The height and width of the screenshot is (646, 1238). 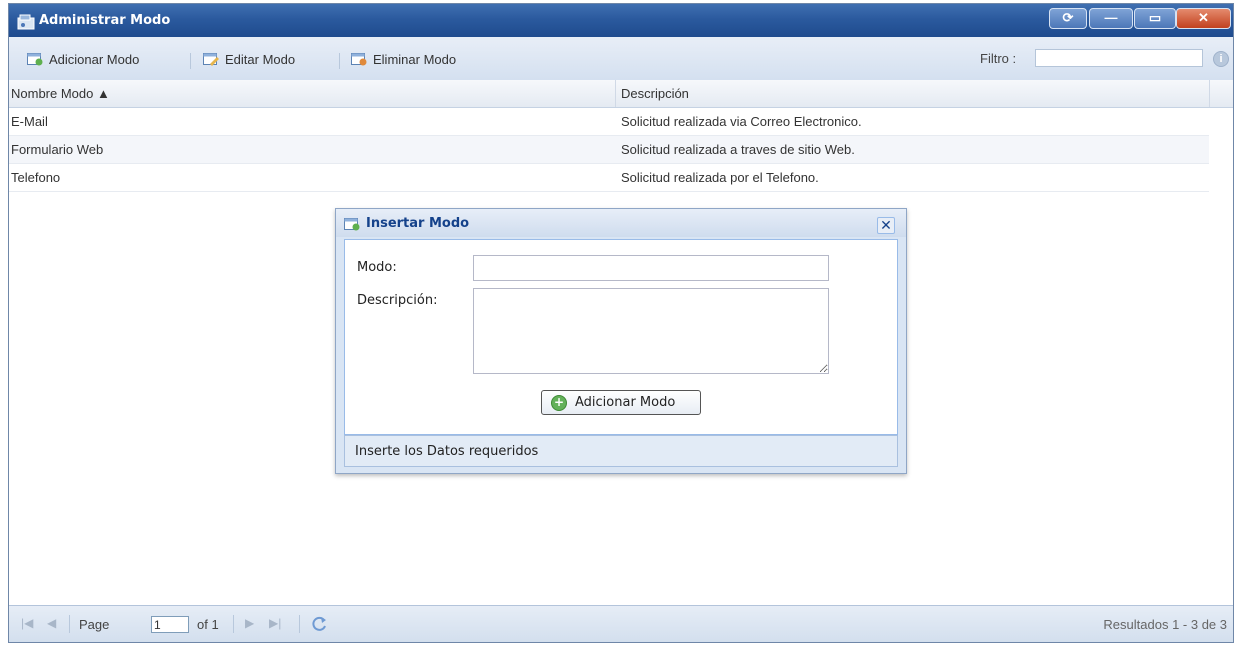 I want to click on filter-input, so click(x=1119, y=58).